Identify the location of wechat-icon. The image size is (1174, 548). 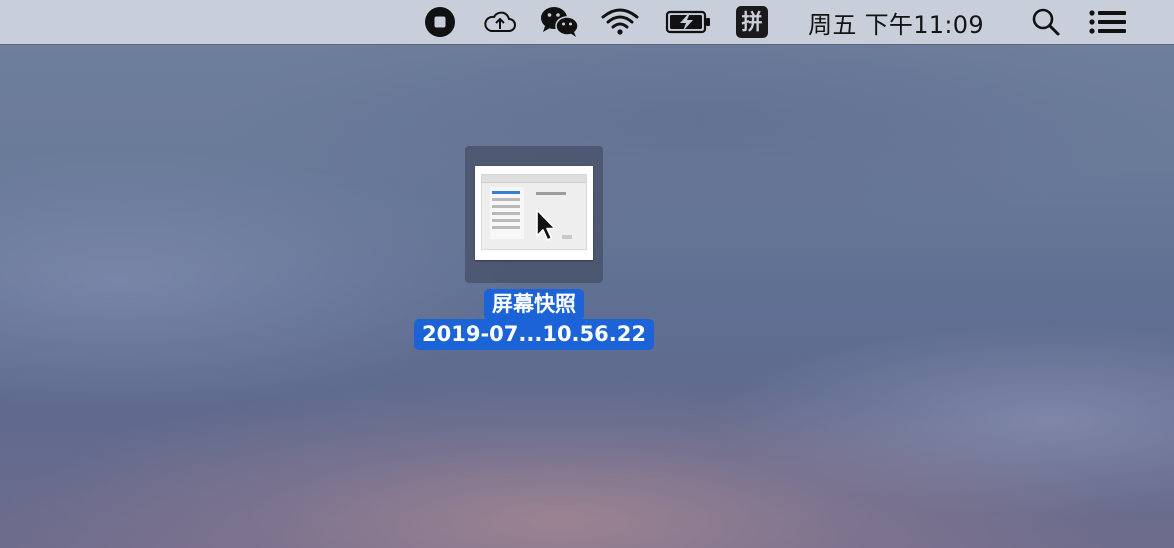
(560, 22).